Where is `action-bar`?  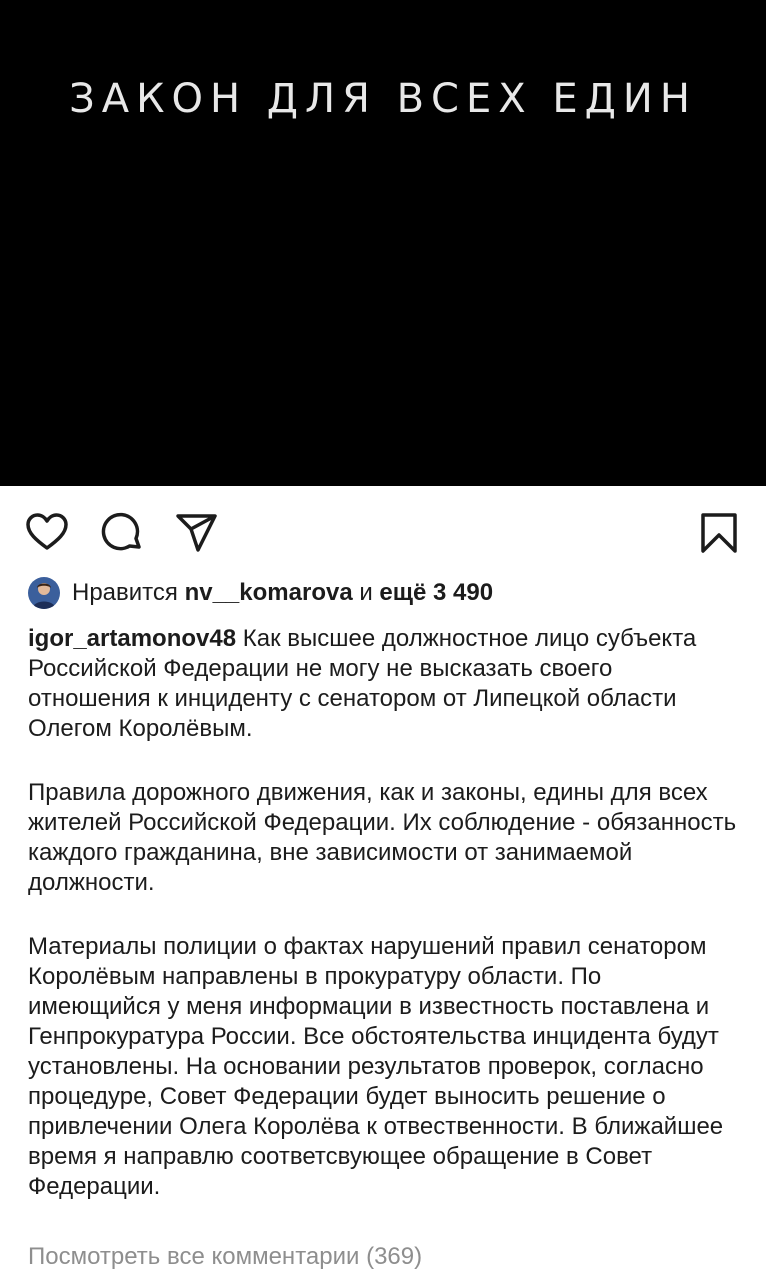
action-bar is located at coordinates (383, 531).